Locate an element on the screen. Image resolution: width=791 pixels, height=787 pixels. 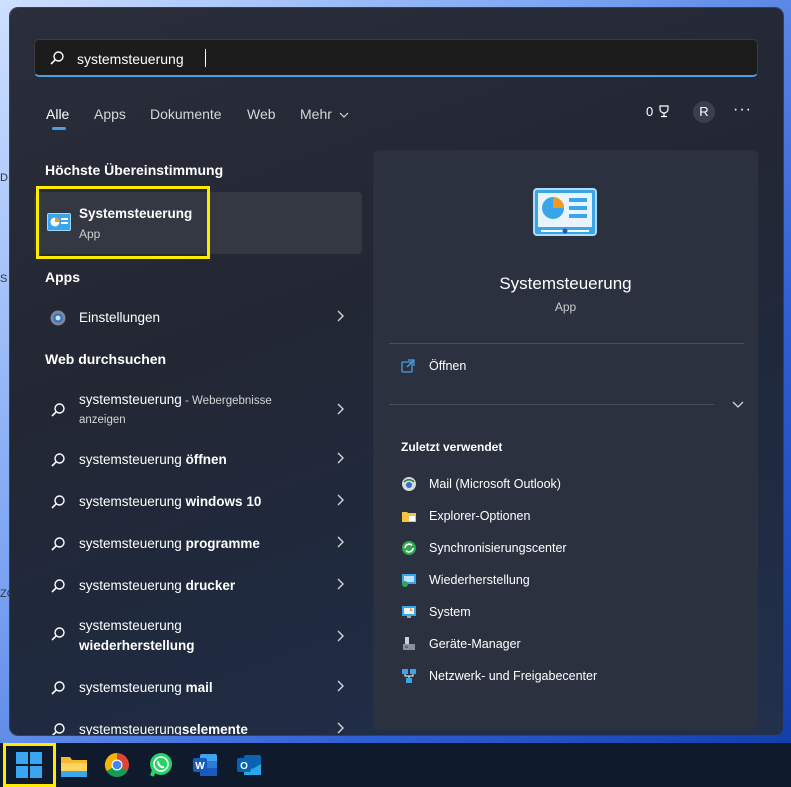
whatsapp-icon is located at coordinates (161, 765).